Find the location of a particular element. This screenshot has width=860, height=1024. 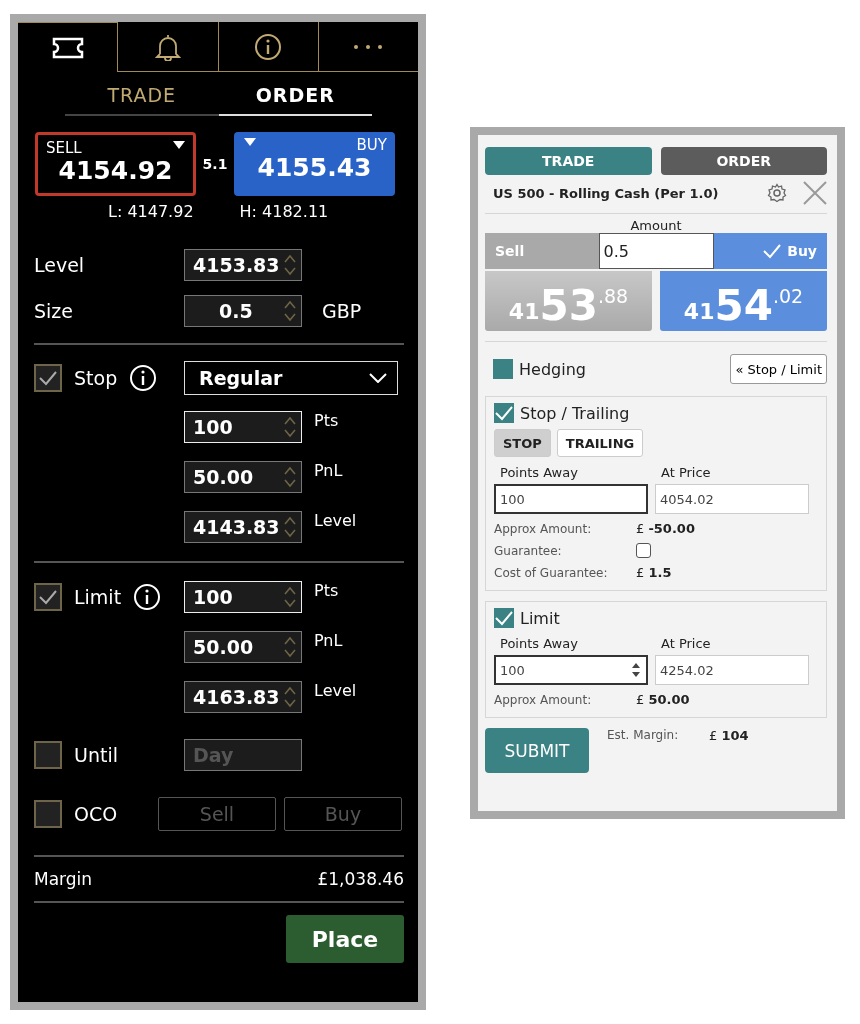

field-label: Level is located at coordinates (60, 265).